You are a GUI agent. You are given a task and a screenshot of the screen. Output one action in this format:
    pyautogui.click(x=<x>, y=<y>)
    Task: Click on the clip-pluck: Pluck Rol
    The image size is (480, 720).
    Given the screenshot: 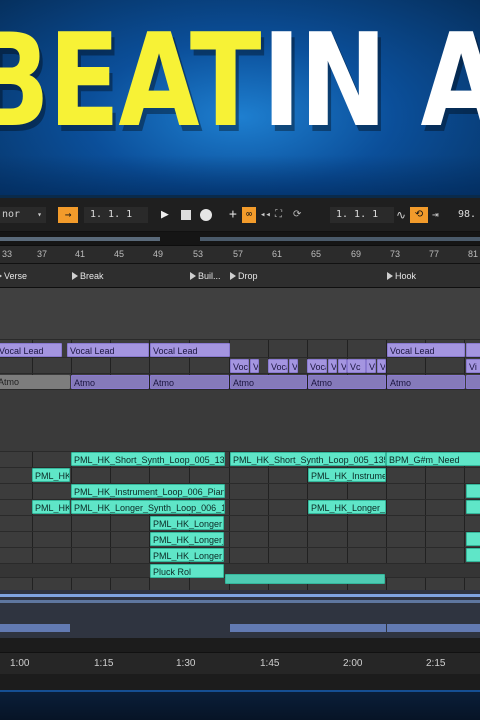 What is the action you would take?
    pyautogui.click(x=187, y=571)
    